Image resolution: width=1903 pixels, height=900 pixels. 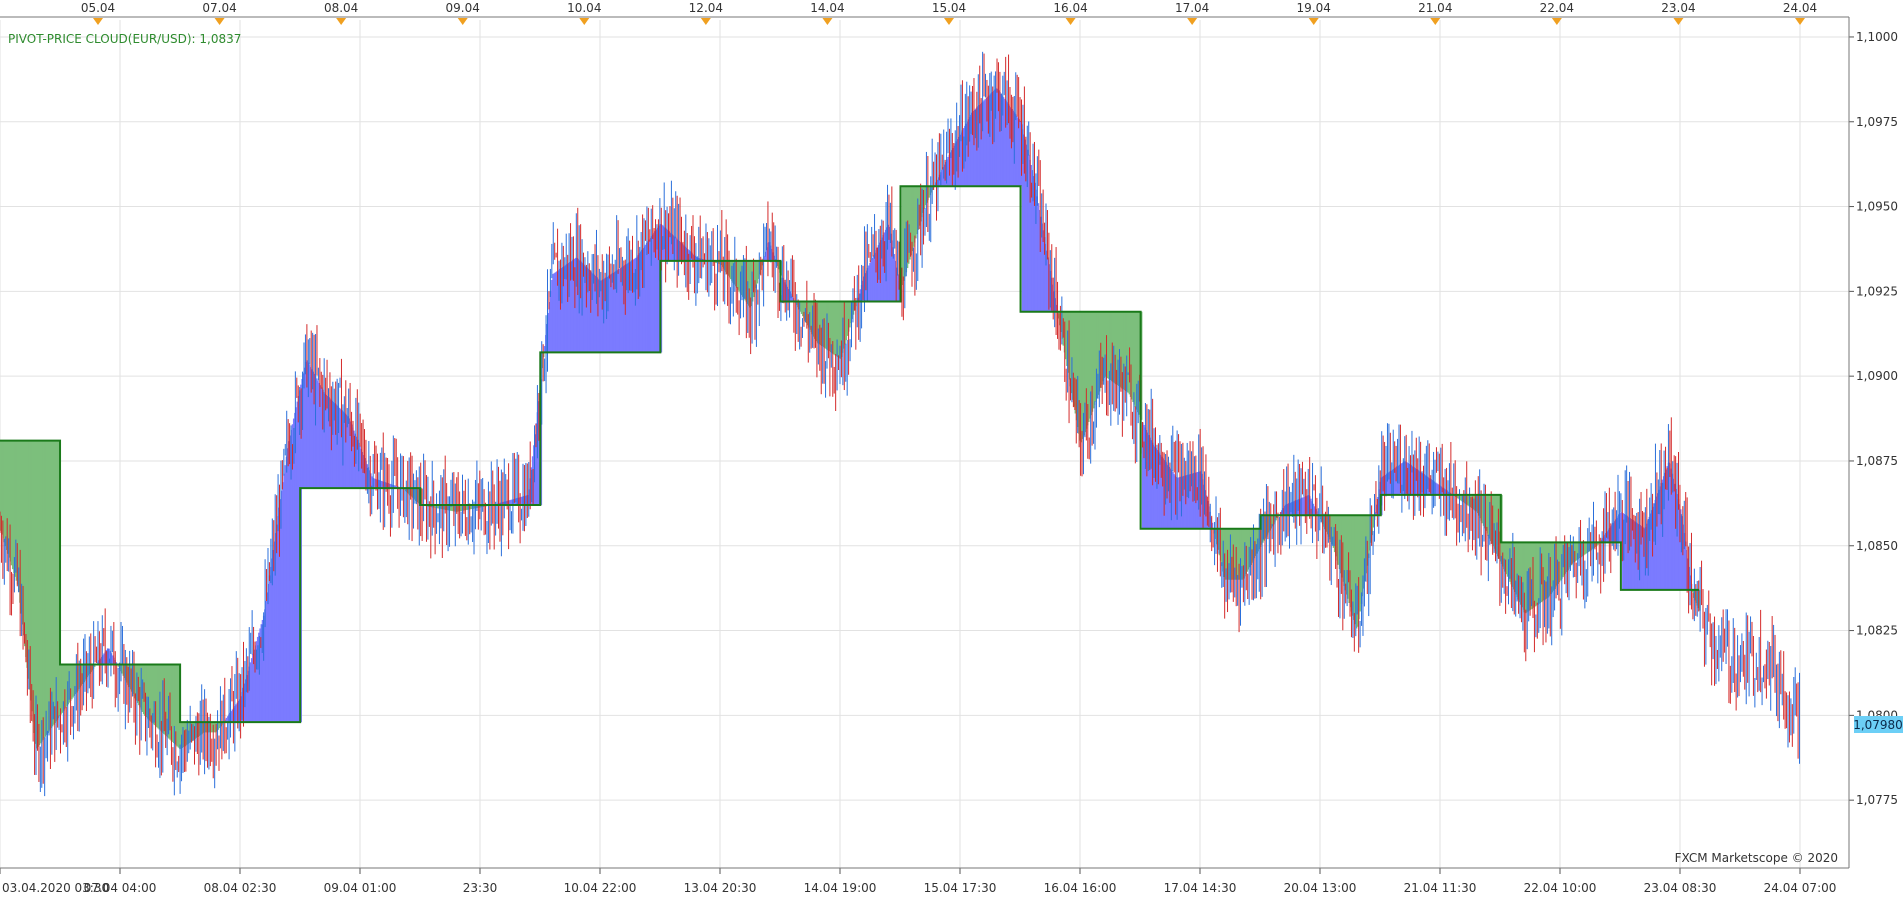 What do you see at coordinates (949, 8) in the screenshot?
I see `top-date-label: 15.04` at bounding box center [949, 8].